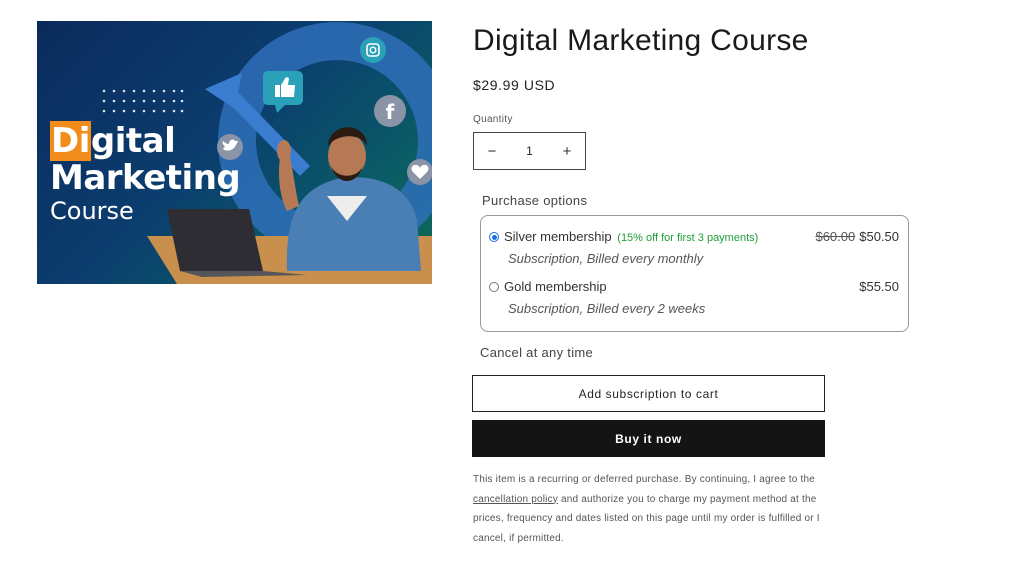 This screenshot has width=1024, height=566. I want to click on instagram-icon, so click(373, 50).